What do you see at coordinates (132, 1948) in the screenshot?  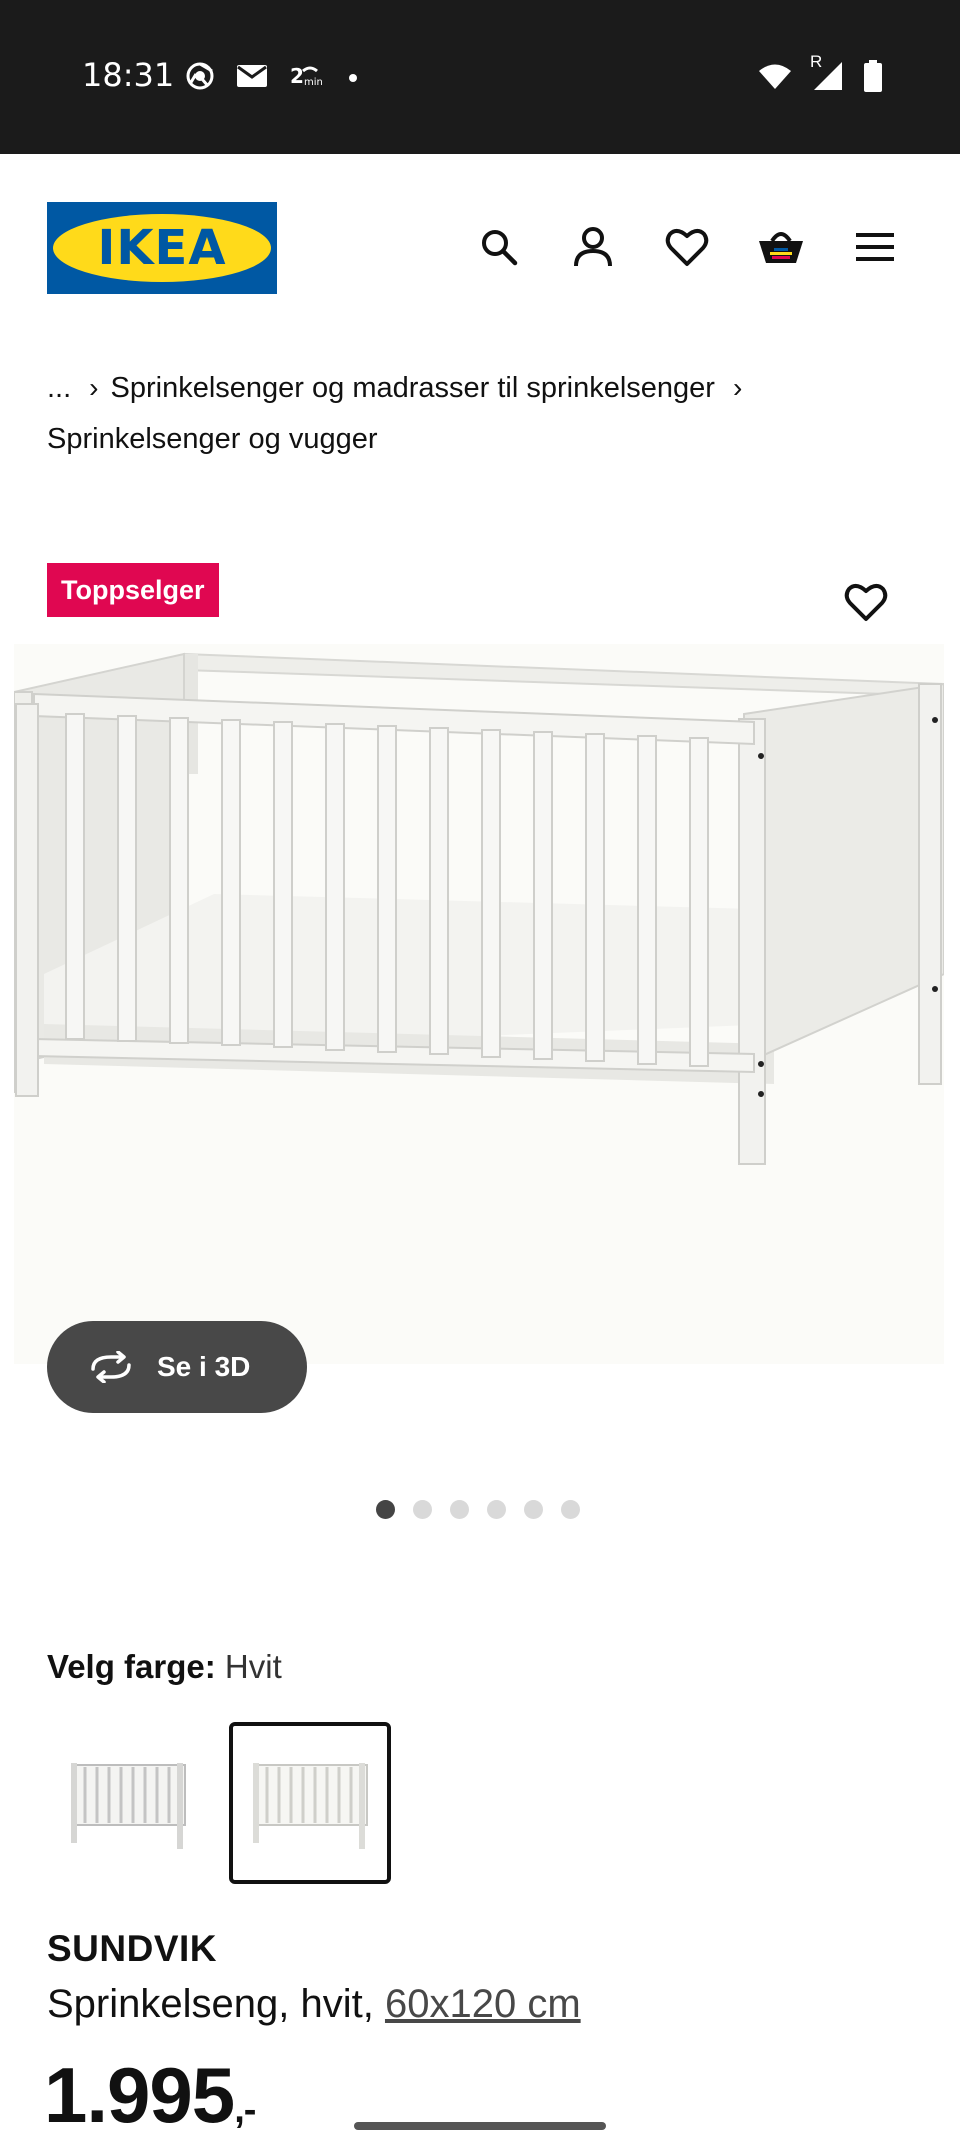 I see `product-name: SUNDVIK` at bounding box center [132, 1948].